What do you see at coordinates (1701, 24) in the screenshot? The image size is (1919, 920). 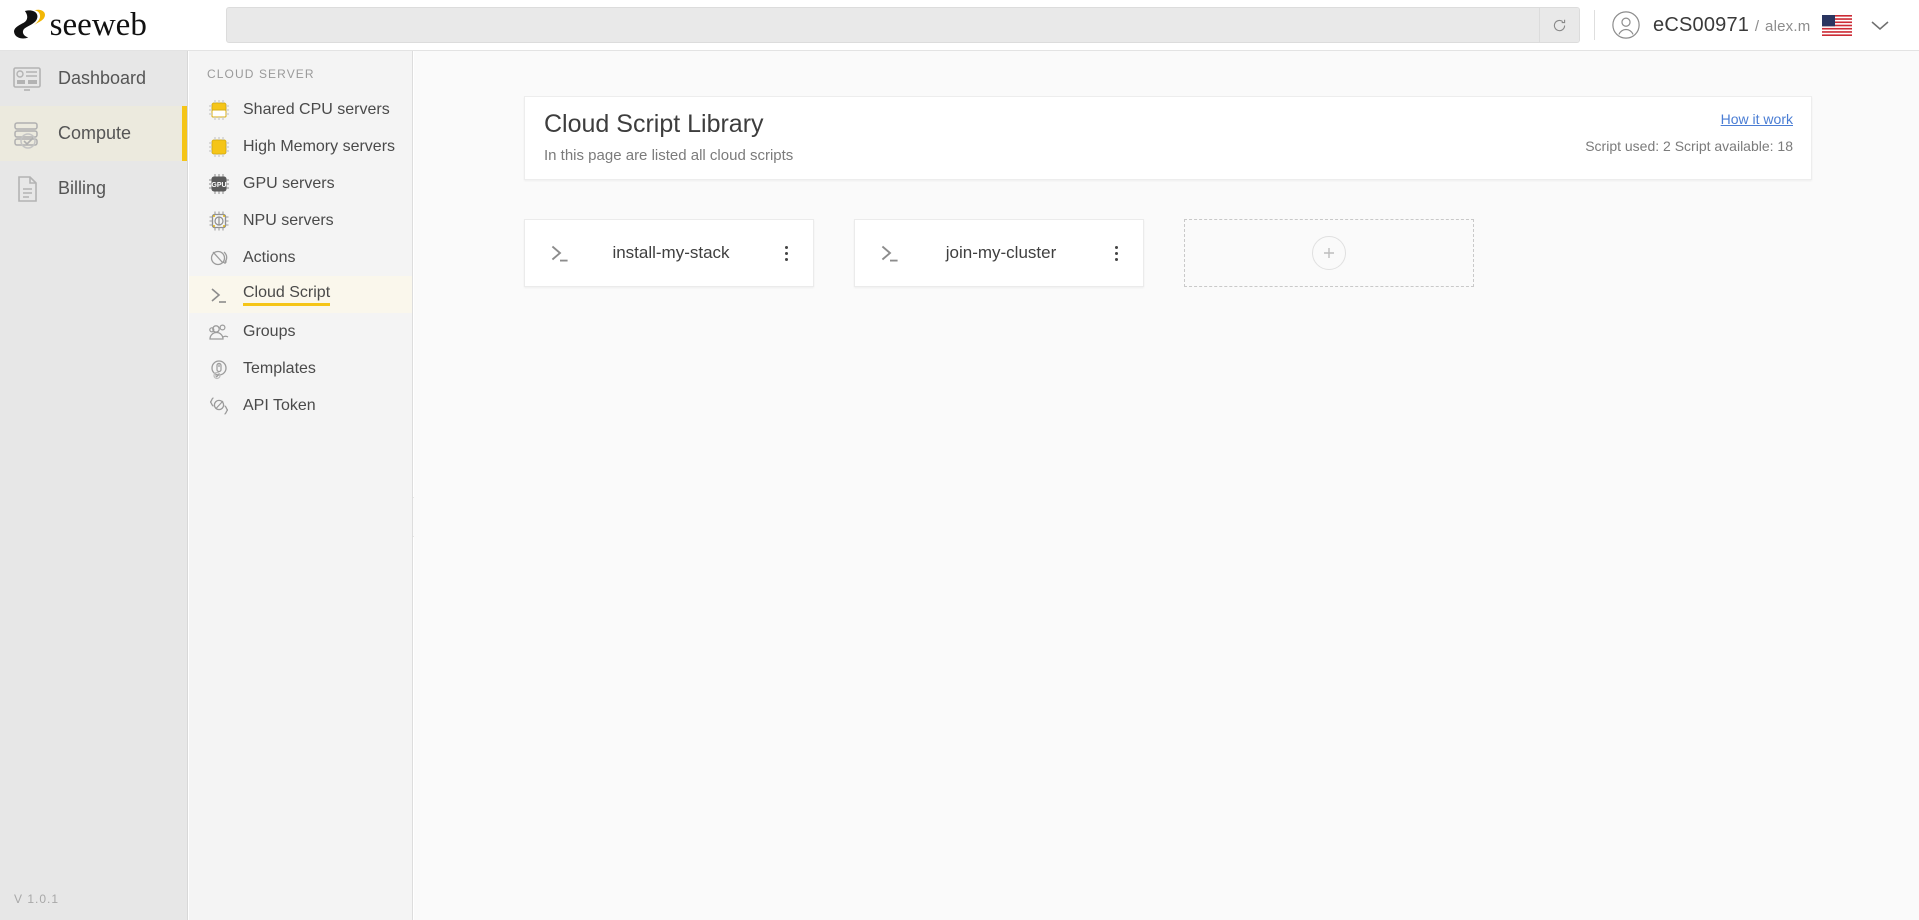 I see `account-id-text: eCS00971` at bounding box center [1701, 24].